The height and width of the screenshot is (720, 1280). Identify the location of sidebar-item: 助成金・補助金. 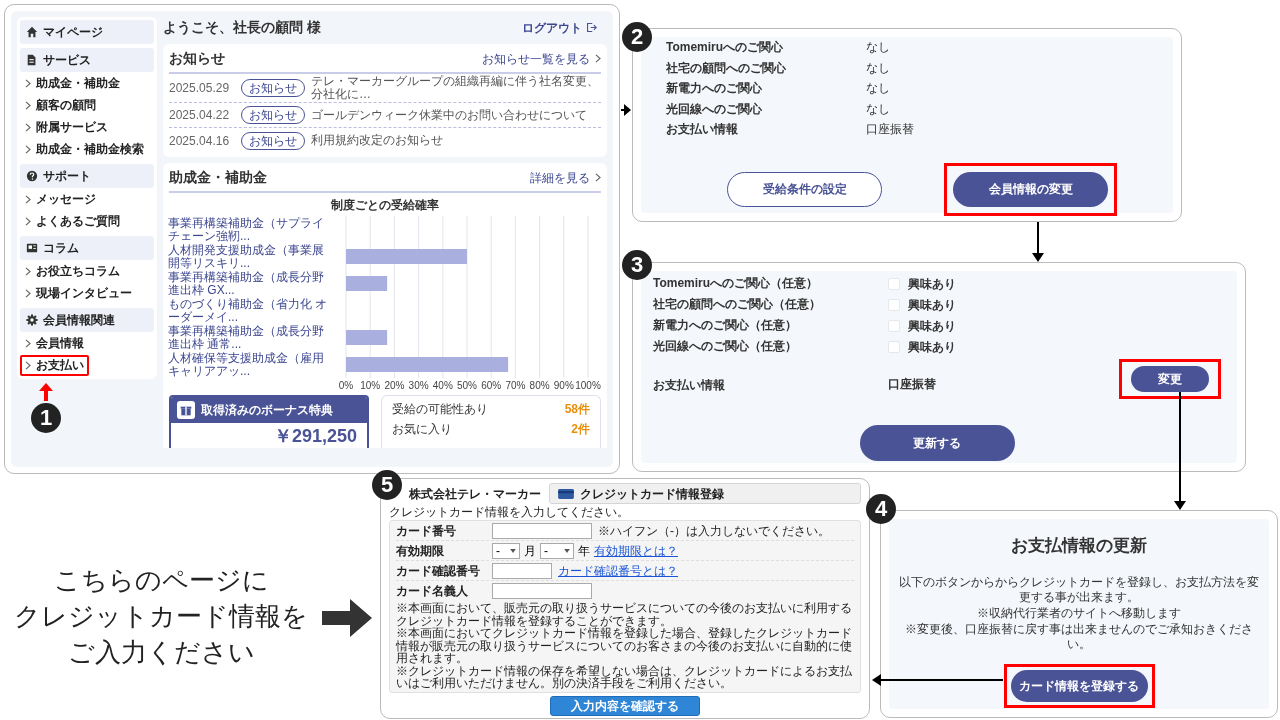
(72, 83).